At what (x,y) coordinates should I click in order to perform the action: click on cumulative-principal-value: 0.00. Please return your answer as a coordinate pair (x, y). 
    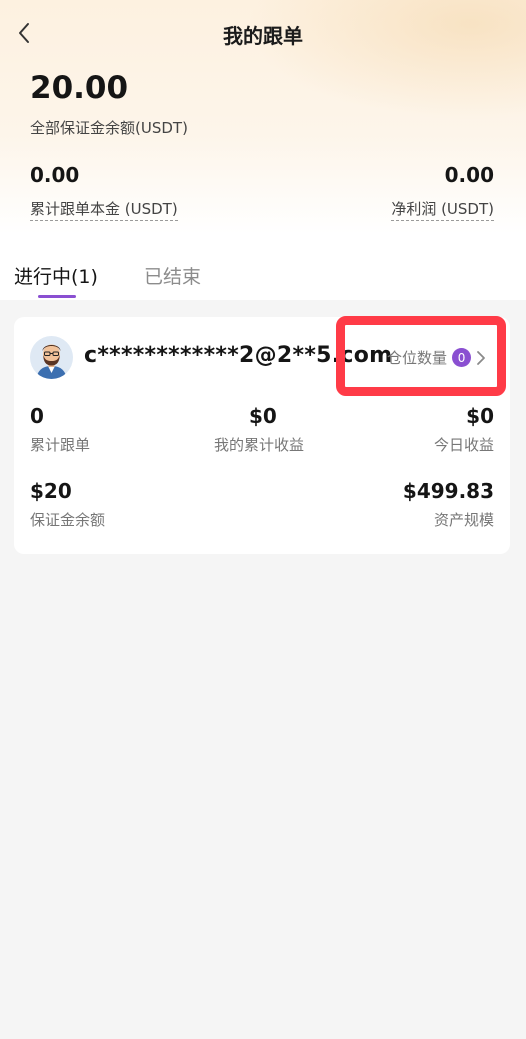
    Looking at the image, I should click on (55, 175).